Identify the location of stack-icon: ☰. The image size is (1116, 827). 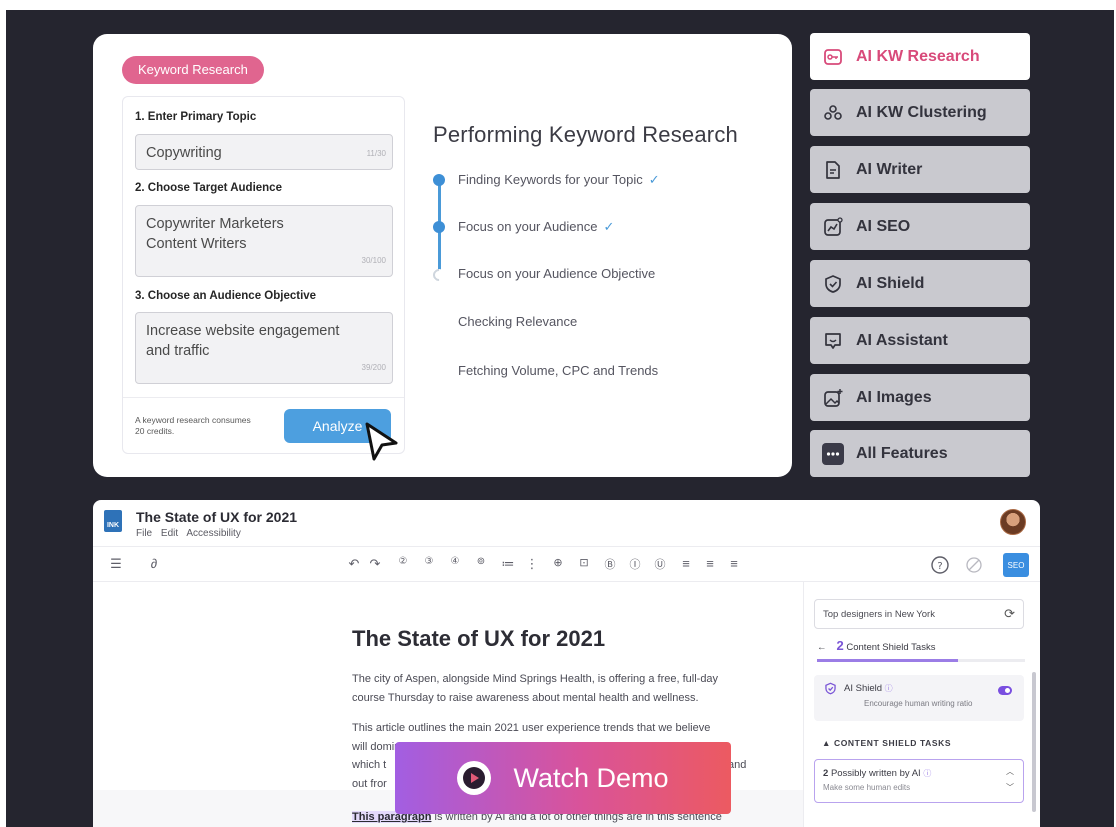
(116, 564).